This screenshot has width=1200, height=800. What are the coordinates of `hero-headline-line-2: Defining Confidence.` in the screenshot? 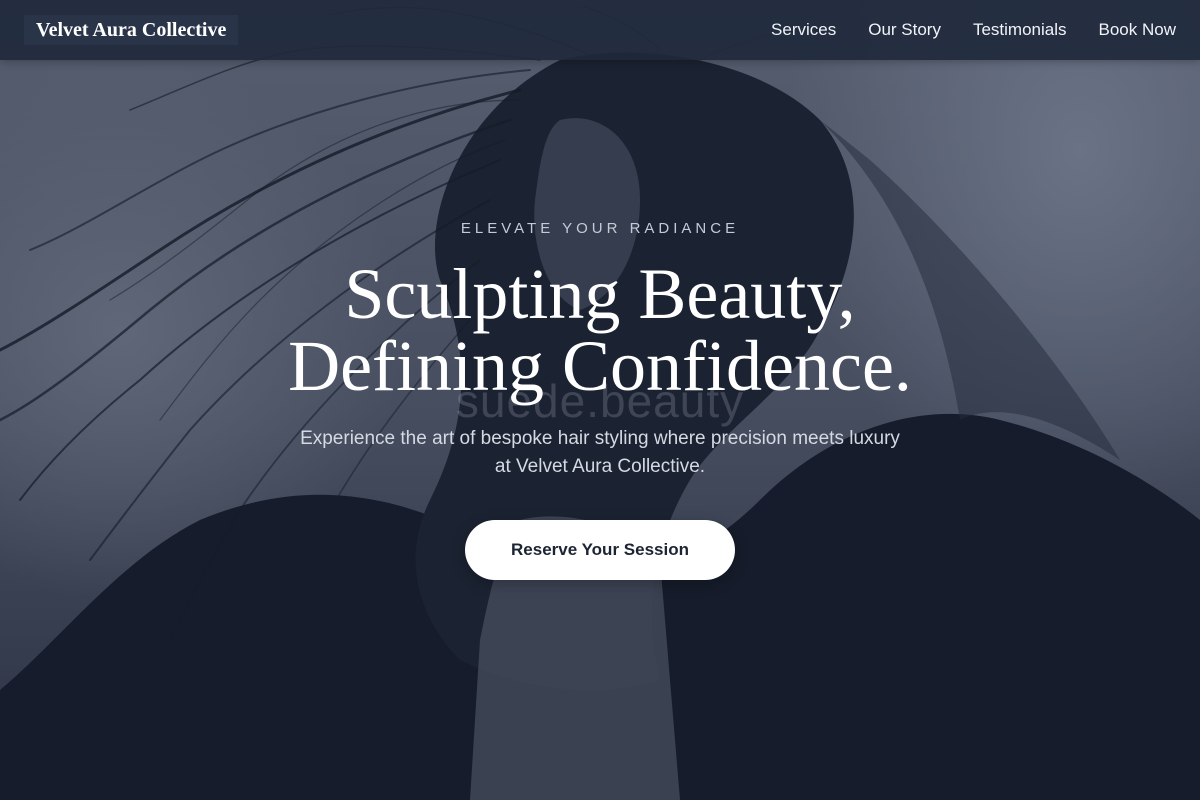 It's located at (600, 366).